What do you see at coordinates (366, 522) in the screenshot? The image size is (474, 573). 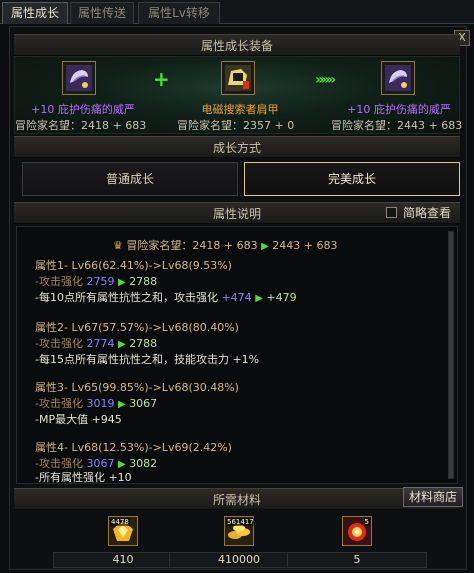 I see `material-badge-3: 5` at bounding box center [366, 522].